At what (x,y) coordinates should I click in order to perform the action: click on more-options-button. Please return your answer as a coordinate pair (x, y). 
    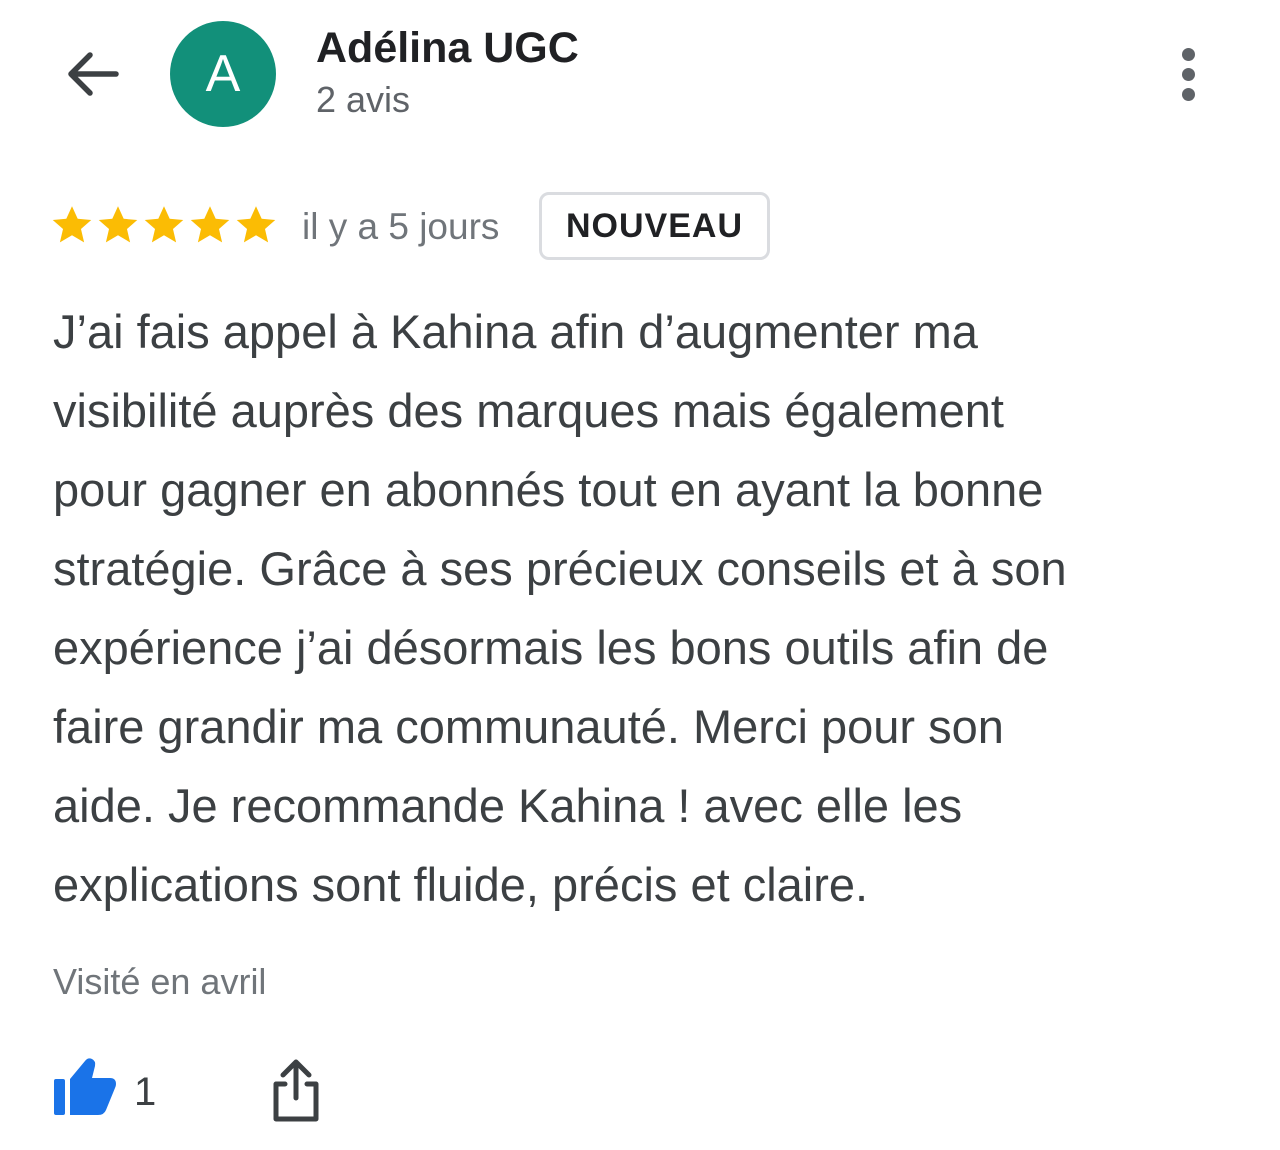
    Looking at the image, I should click on (1188, 74).